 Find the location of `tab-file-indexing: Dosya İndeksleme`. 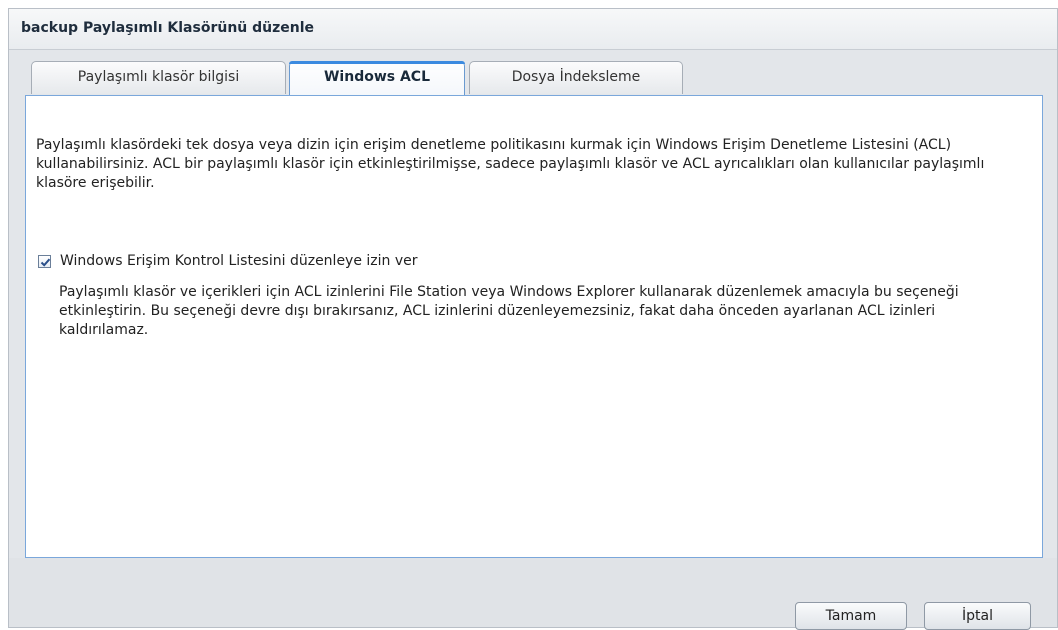

tab-file-indexing: Dosya İndeksleme is located at coordinates (576, 77).